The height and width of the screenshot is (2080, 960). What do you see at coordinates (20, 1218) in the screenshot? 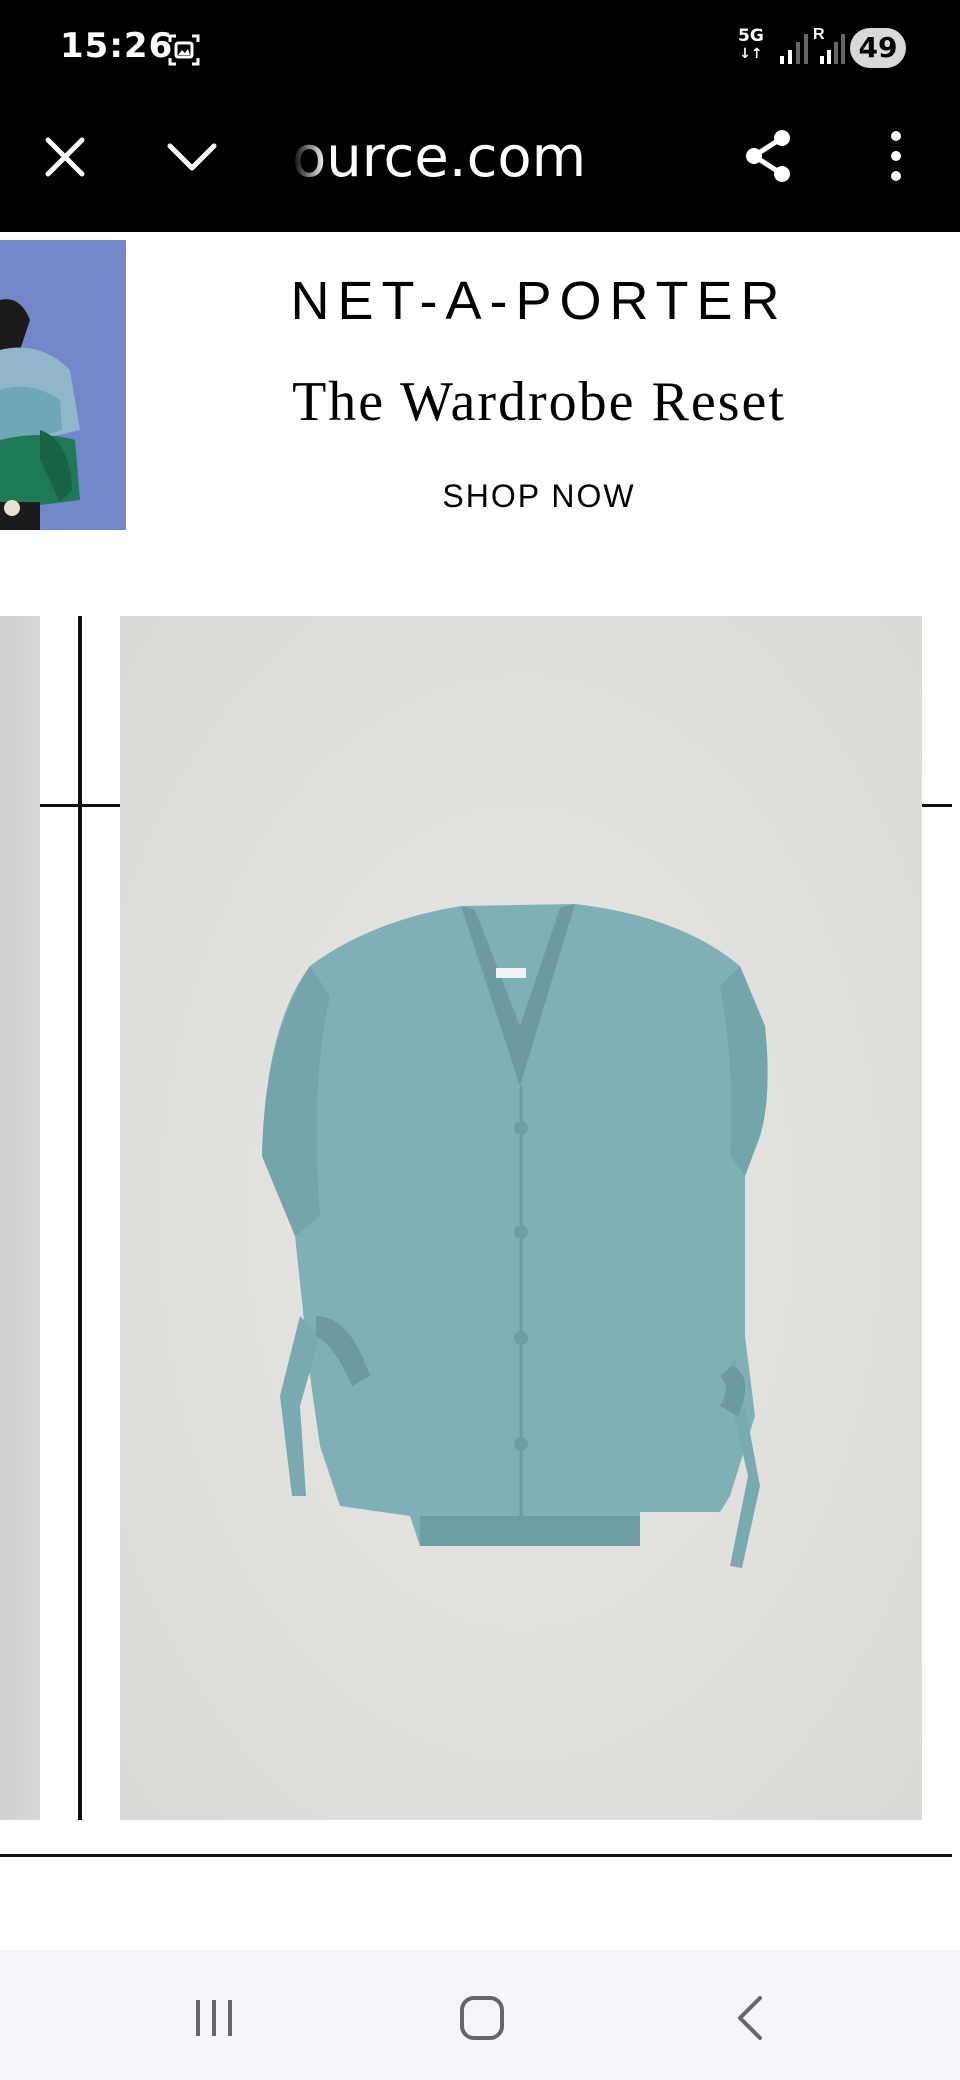
I see `previous-product-image` at bounding box center [20, 1218].